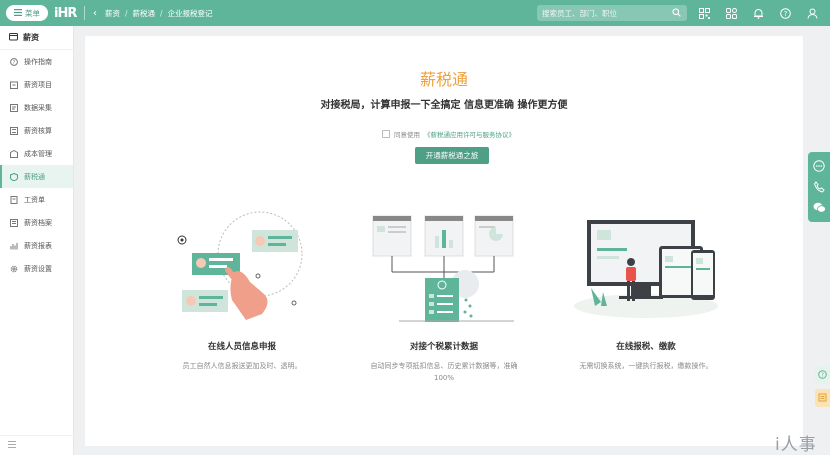 The image size is (830, 455). I want to click on search-icon, so click(676, 13).